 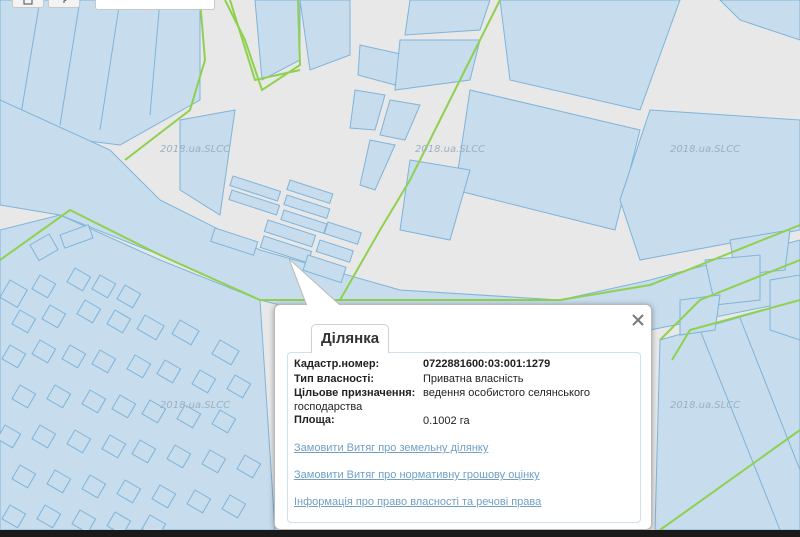 What do you see at coordinates (506, 393) in the screenshot?
I see `purpose-value: ведення особистого селянського` at bounding box center [506, 393].